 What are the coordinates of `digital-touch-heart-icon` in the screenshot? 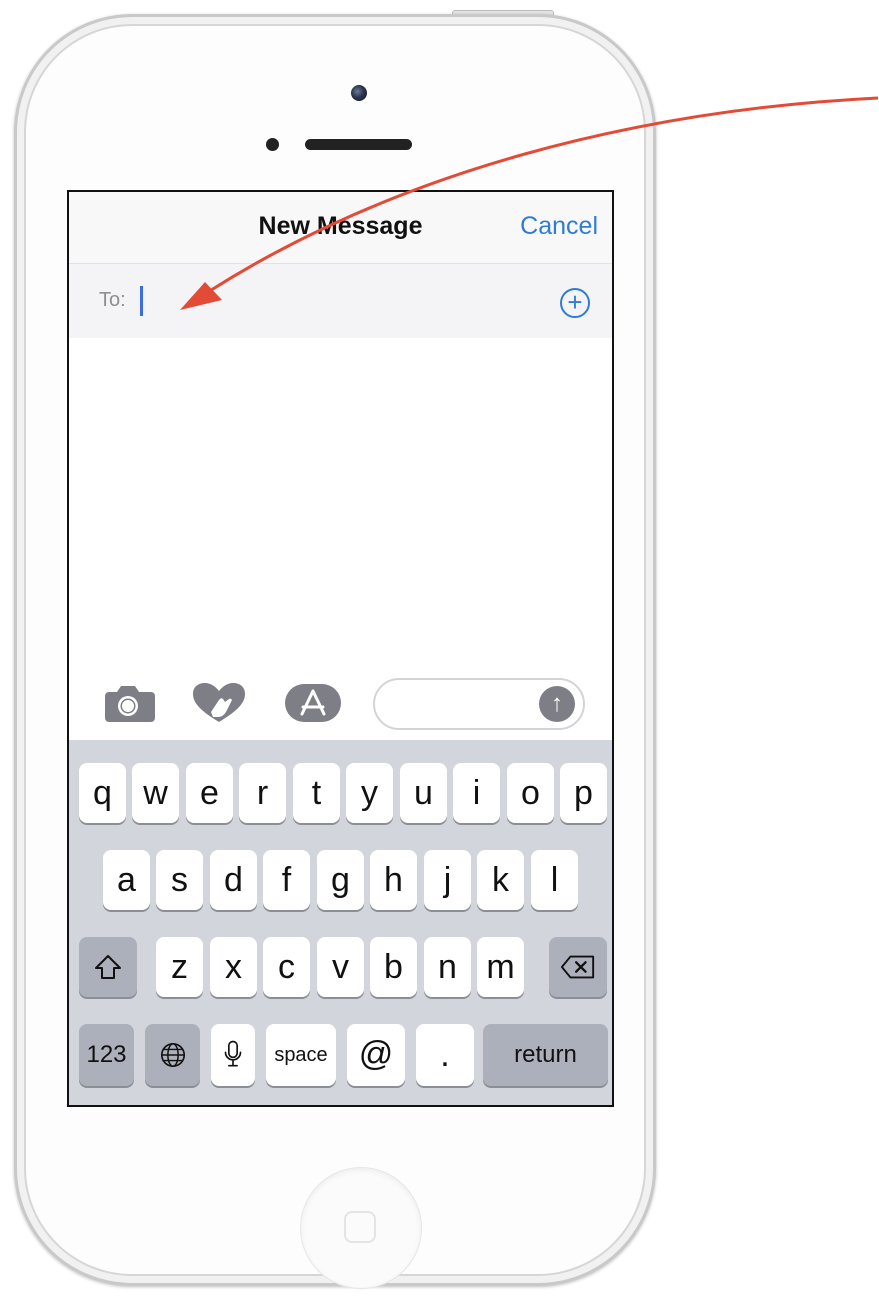 It's located at (219, 703).